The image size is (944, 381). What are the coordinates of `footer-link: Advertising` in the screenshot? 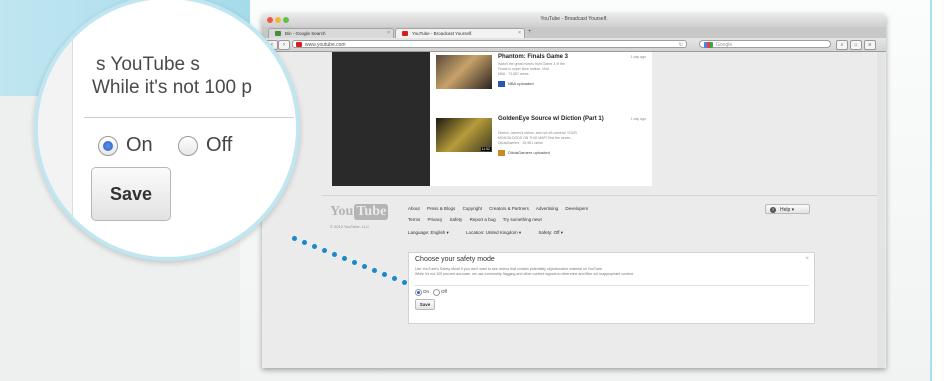 It's located at (547, 208).